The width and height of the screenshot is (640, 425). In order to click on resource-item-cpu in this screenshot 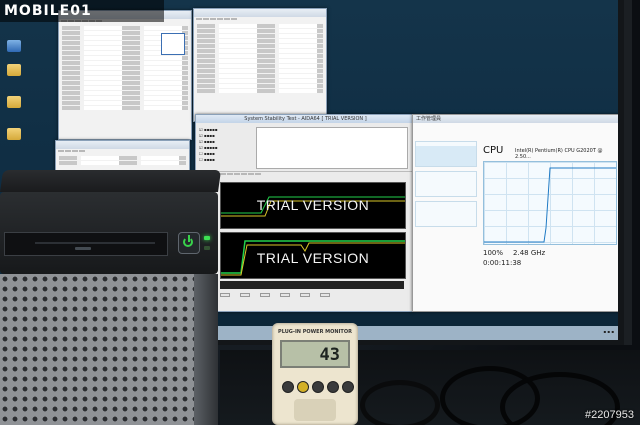, I will do `click(446, 154)`.